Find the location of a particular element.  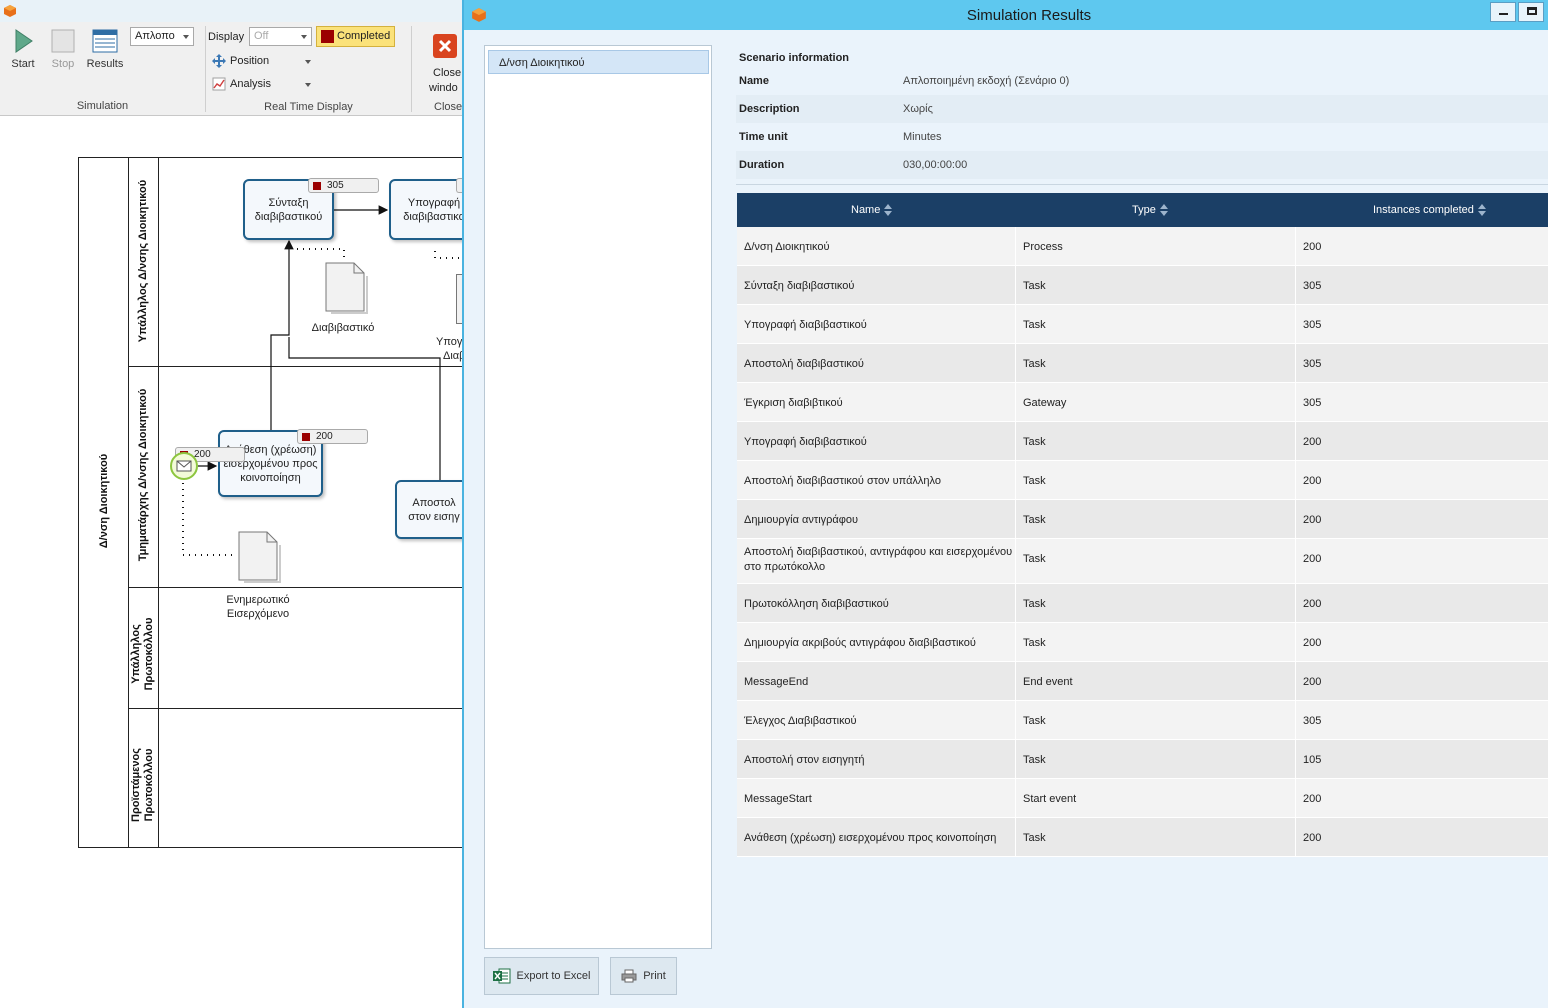

stop-icon is located at coordinates (63, 41).